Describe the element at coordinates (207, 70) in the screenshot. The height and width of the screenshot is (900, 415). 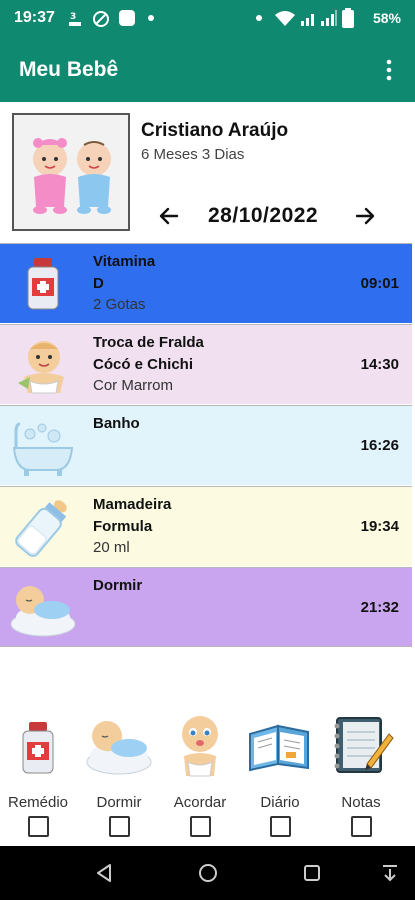
I see `app-bar: Meu Bebê` at that location.